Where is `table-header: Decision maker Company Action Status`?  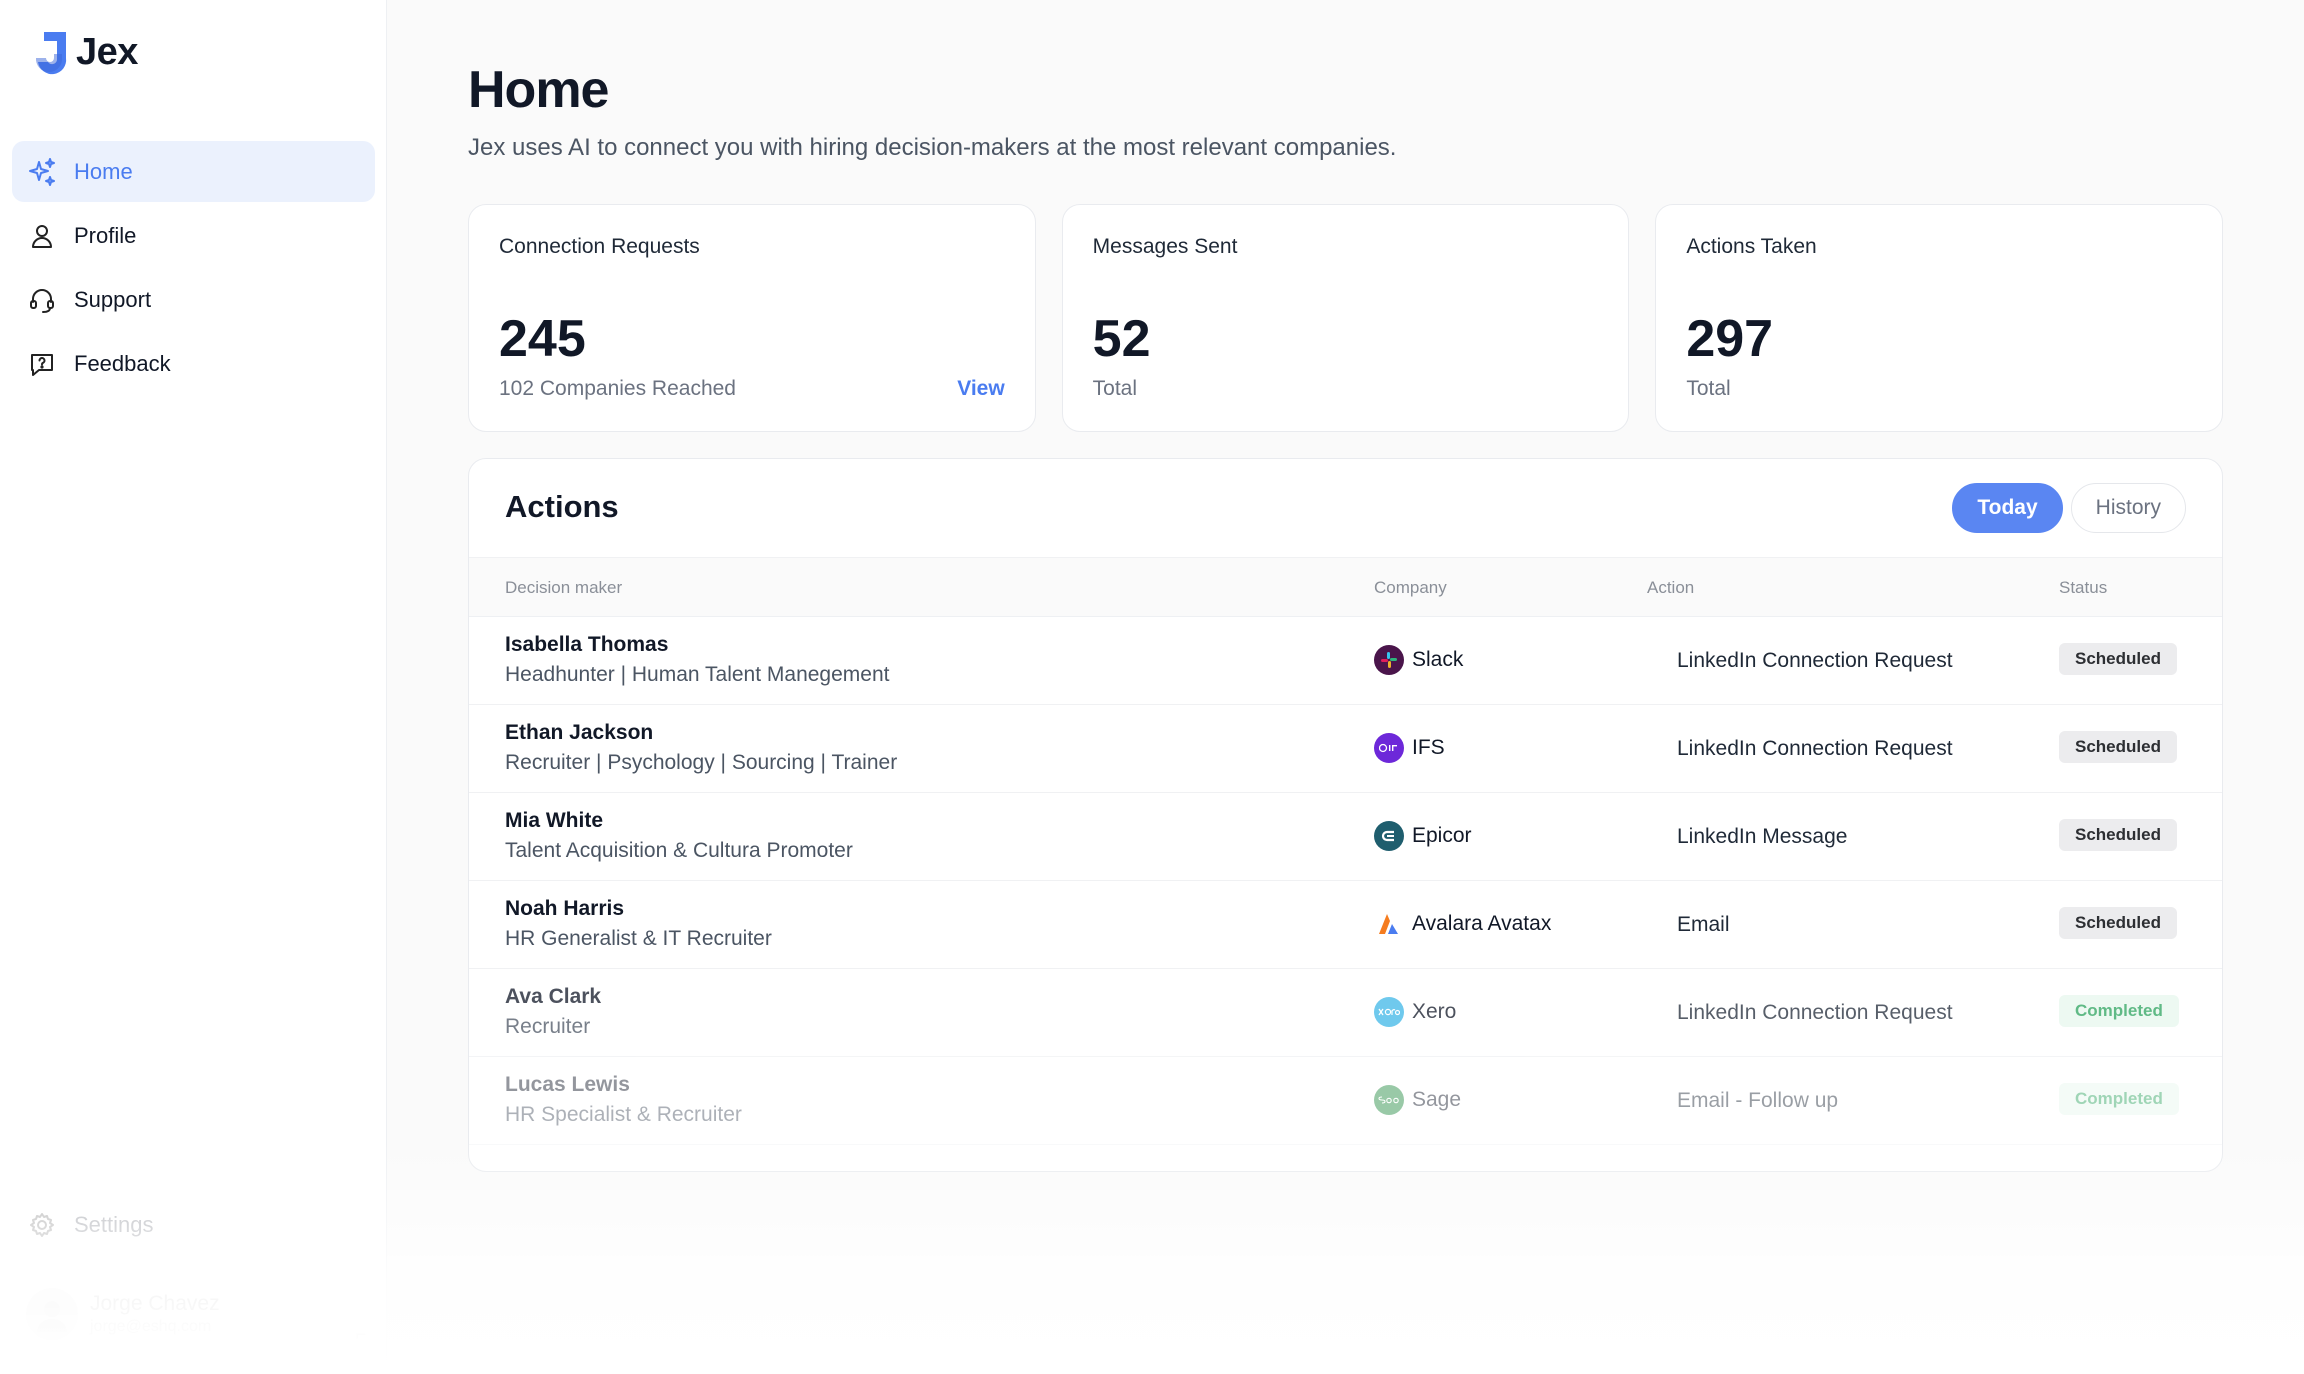 table-header: Decision maker Company Action Status is located at coordinates (1345, 587).